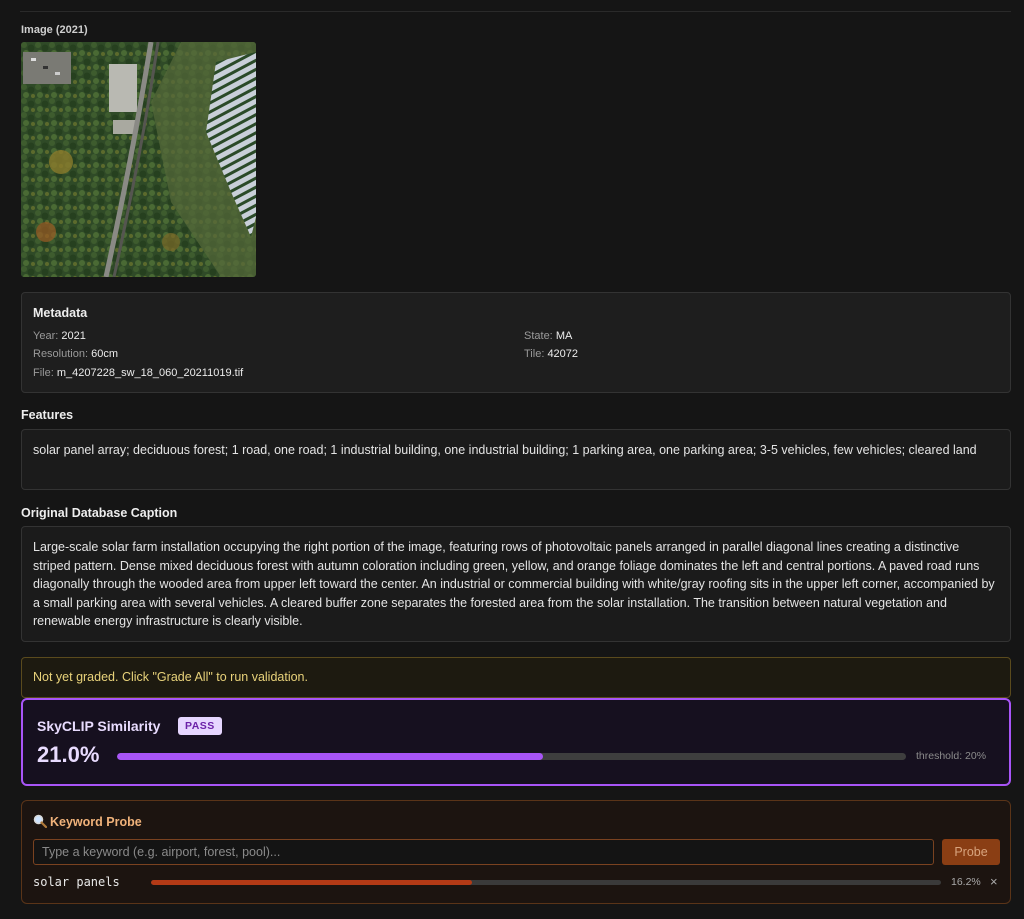  Describe the element at coordinates (105, 354) in the screenshot. I see `meta-resolution-value: 60cm` at that location.